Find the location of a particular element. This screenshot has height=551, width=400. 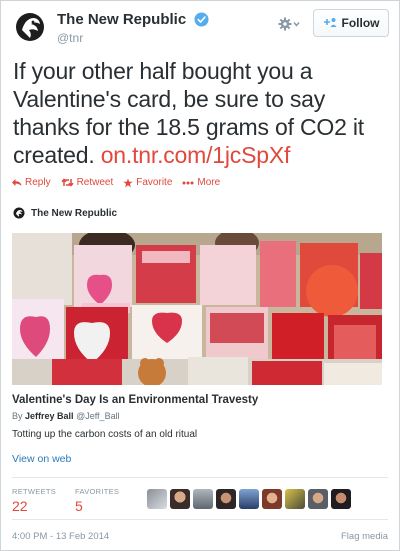

favorite-label: Favorite is located at coordinates (154, 182).